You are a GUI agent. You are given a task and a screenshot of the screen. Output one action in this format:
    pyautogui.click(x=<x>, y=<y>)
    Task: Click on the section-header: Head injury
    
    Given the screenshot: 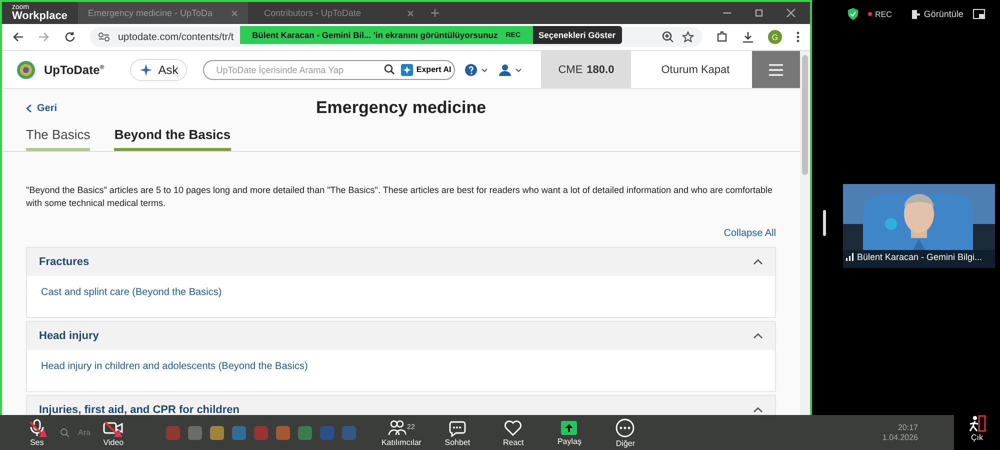 What is the action you would take?
    pyautogui.click(x=401, y=336)
    